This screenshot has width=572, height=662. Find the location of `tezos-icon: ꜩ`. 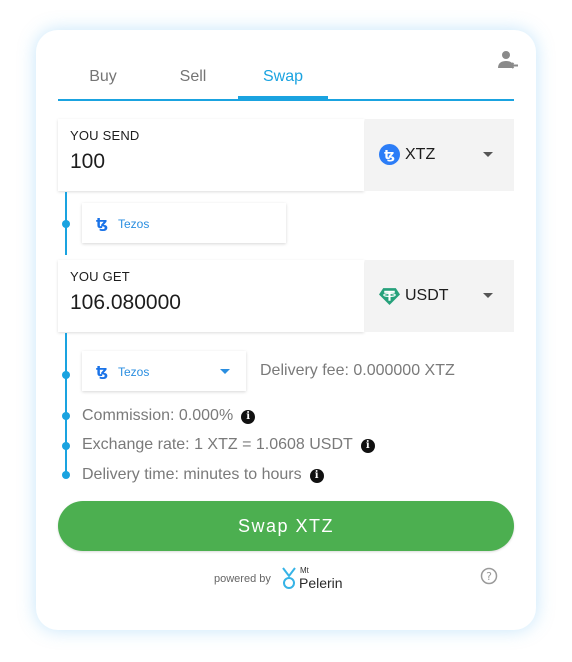

tezos-icon: ꜩ is located at coordinates (389, 154).